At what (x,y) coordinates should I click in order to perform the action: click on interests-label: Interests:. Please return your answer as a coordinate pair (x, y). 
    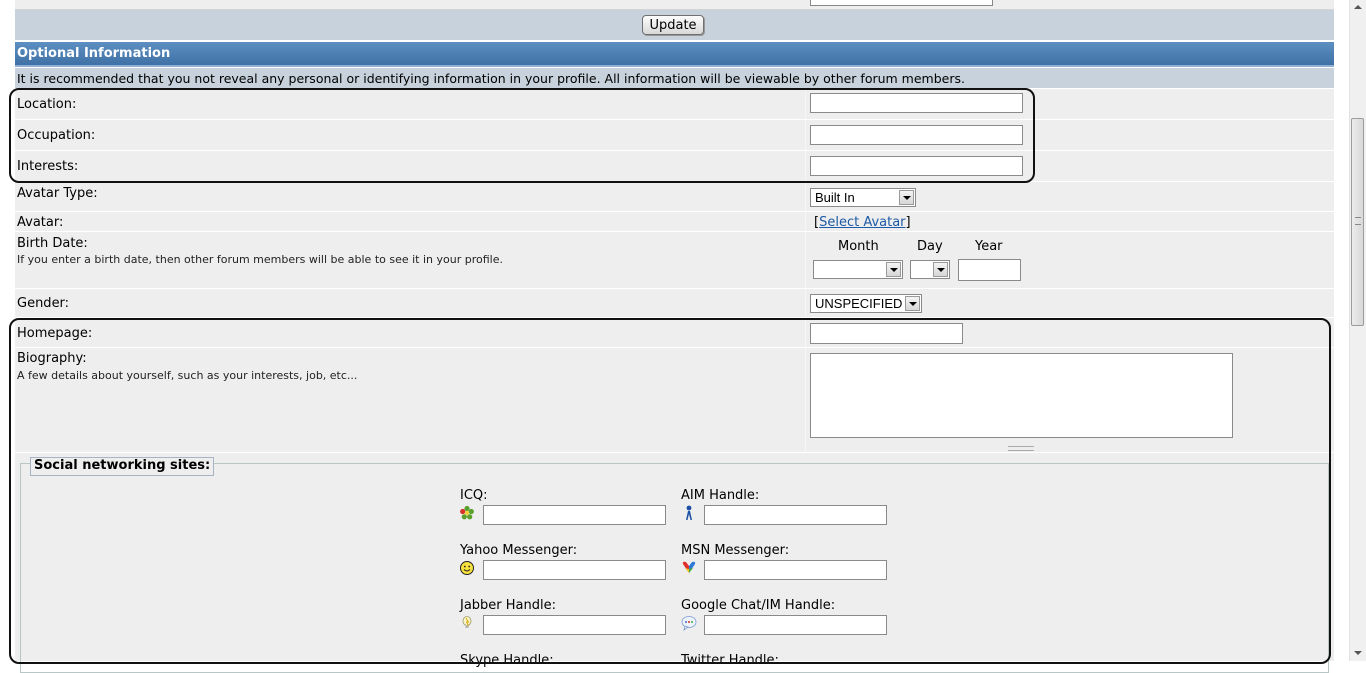
    Looking at the image, I should click on (48, 166).